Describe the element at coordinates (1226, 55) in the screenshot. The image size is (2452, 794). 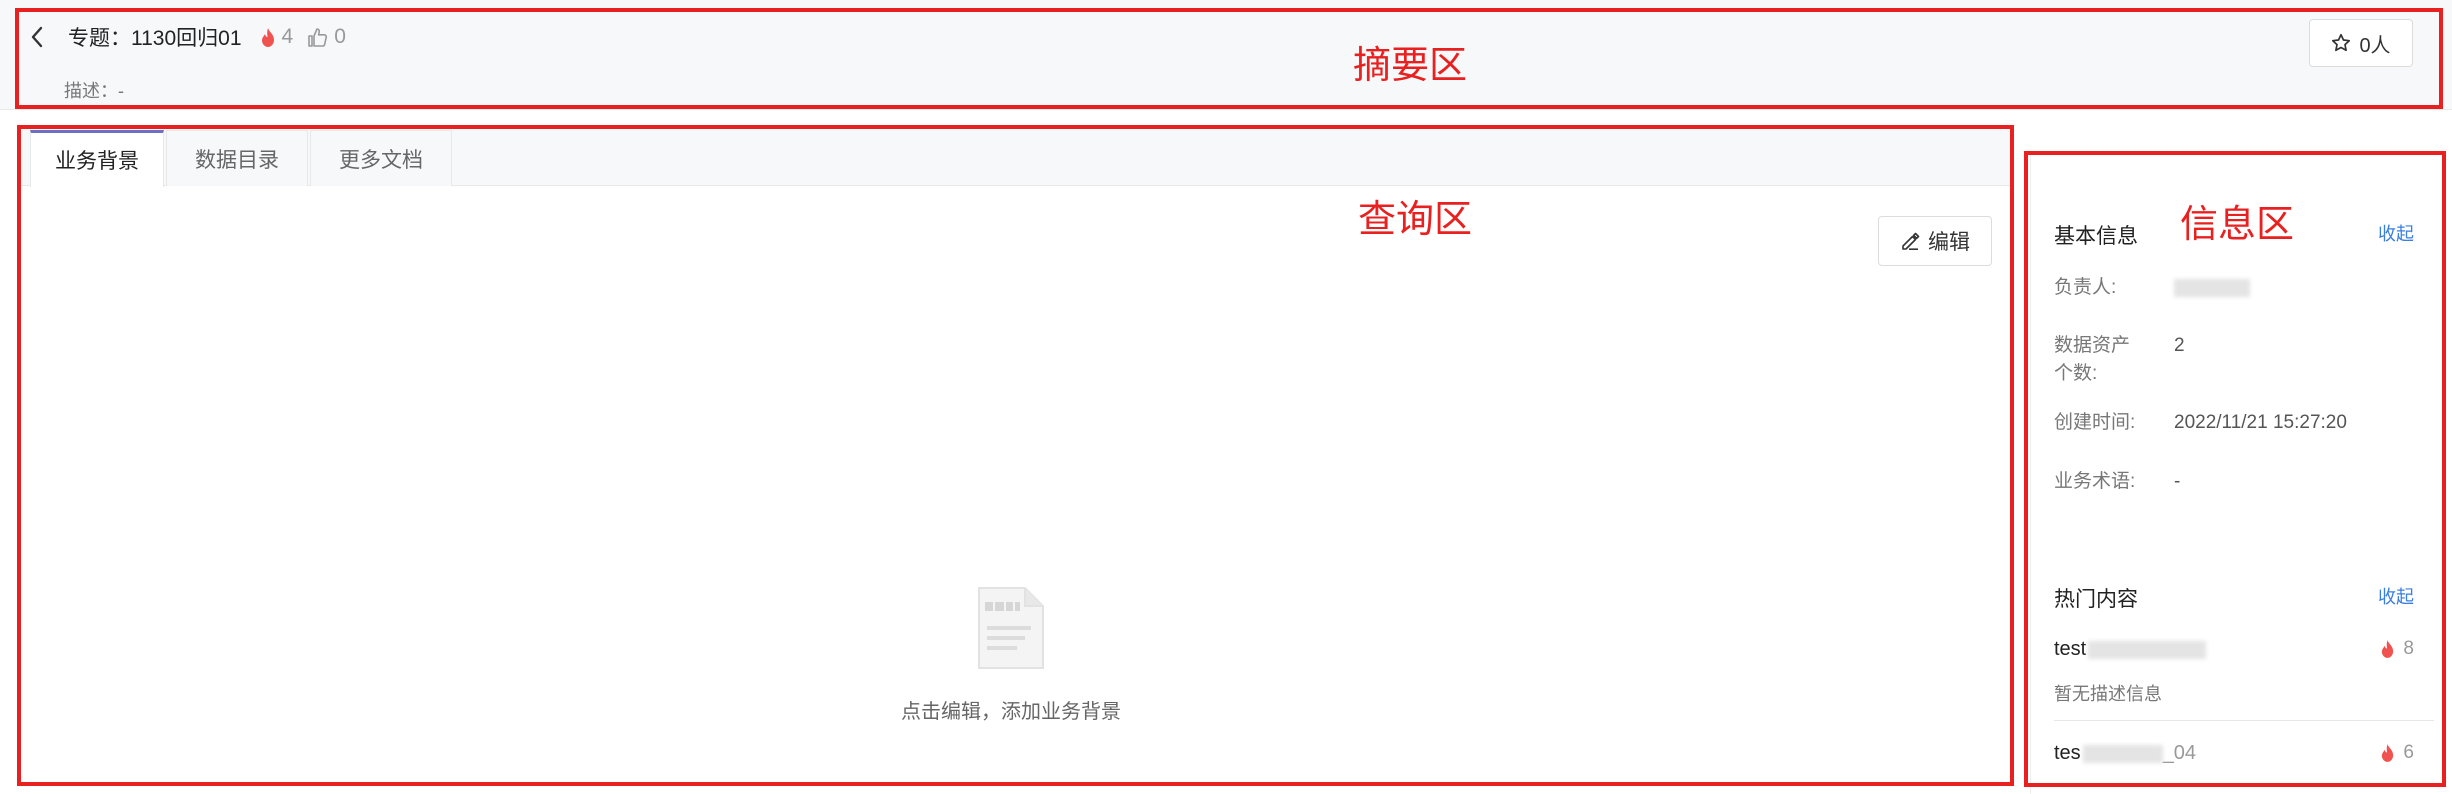
I see `summary-header: 专题： 1130回归01 4 0 描述：- 0人` at that location.